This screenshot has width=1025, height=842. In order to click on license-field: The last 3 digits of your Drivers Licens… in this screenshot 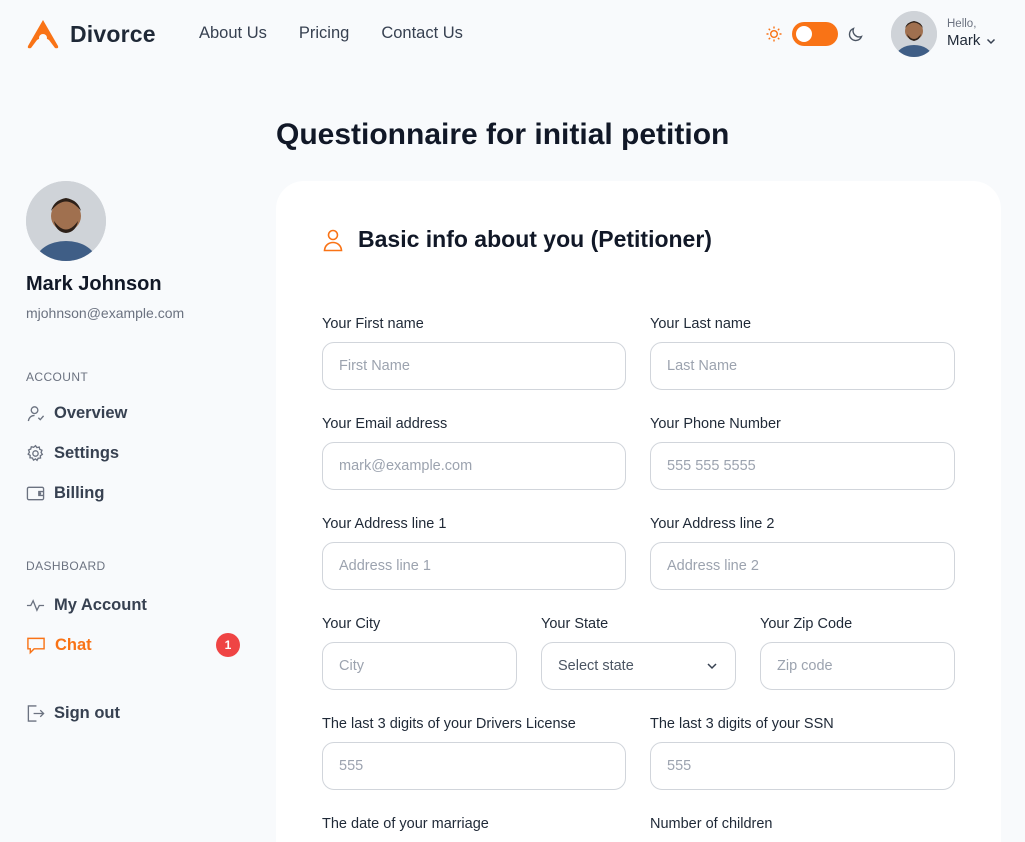, I will do `click(474, 753)`.